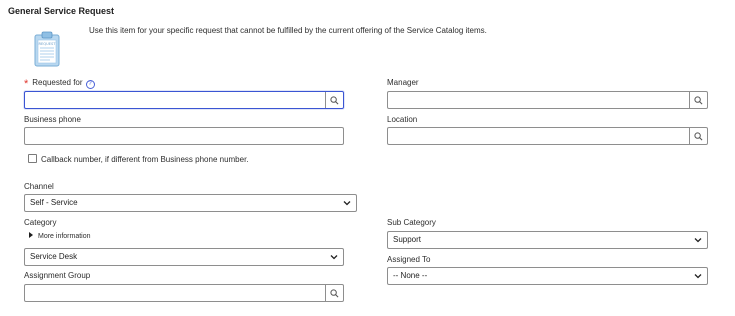 The height and width of the screenshot is (316, 735). I want to click on sub-category-select: Support, so click(547, 240).